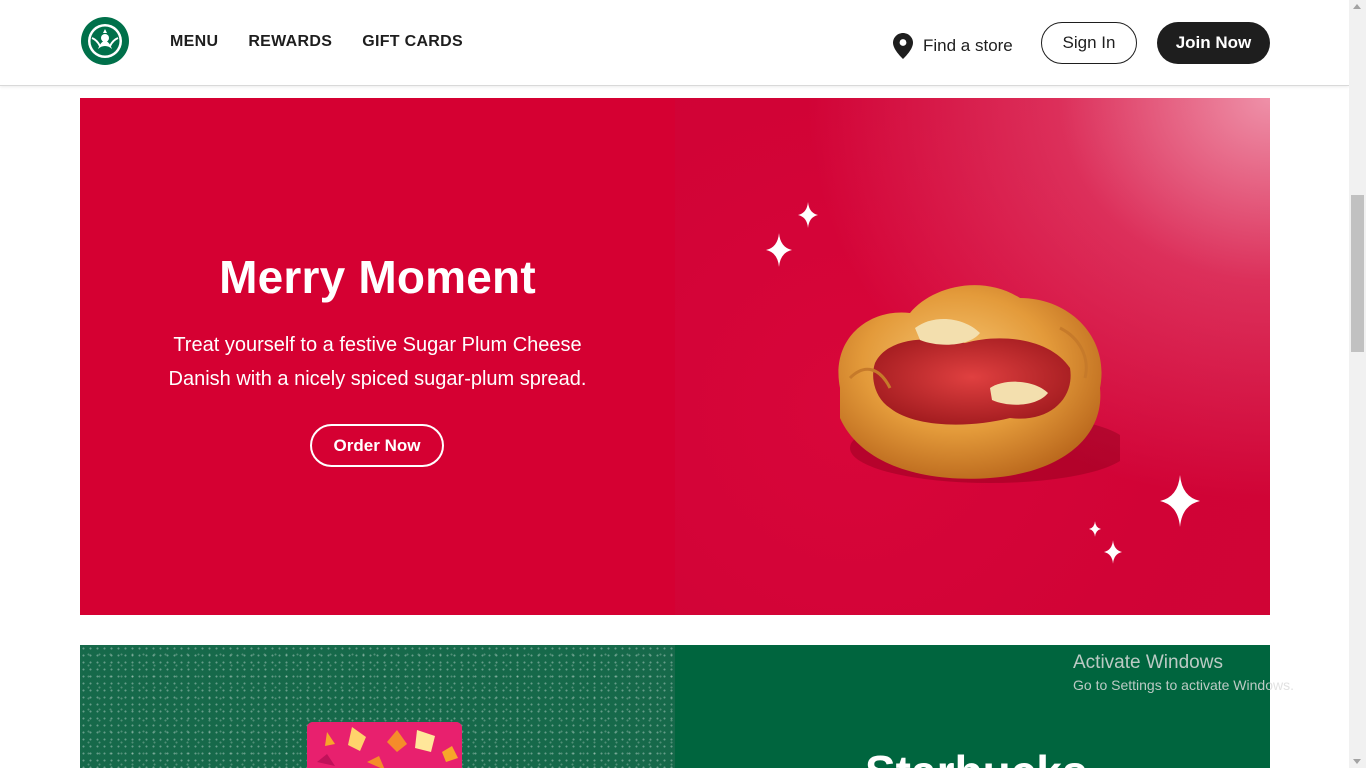 This screenshot has height=768, width=1366. Describe the element at coordinates (1148, 662) in the screenshot. I see `watermark-title: Activate Windows` at that location.